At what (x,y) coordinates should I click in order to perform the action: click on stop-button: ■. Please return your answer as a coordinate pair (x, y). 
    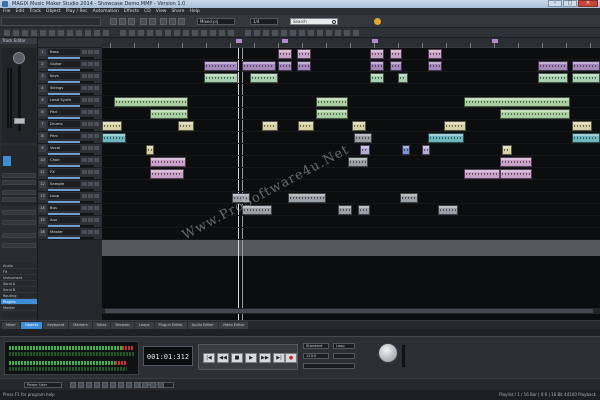
    Looking at the image, I should click on (237, 358).